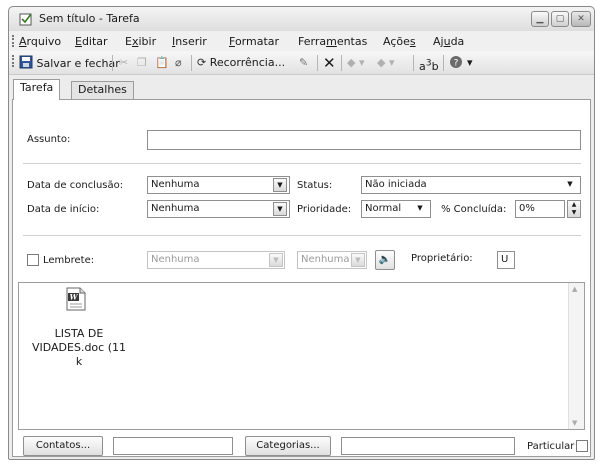  I want to click on priority-dropdown: ▼, so click(420, 209).